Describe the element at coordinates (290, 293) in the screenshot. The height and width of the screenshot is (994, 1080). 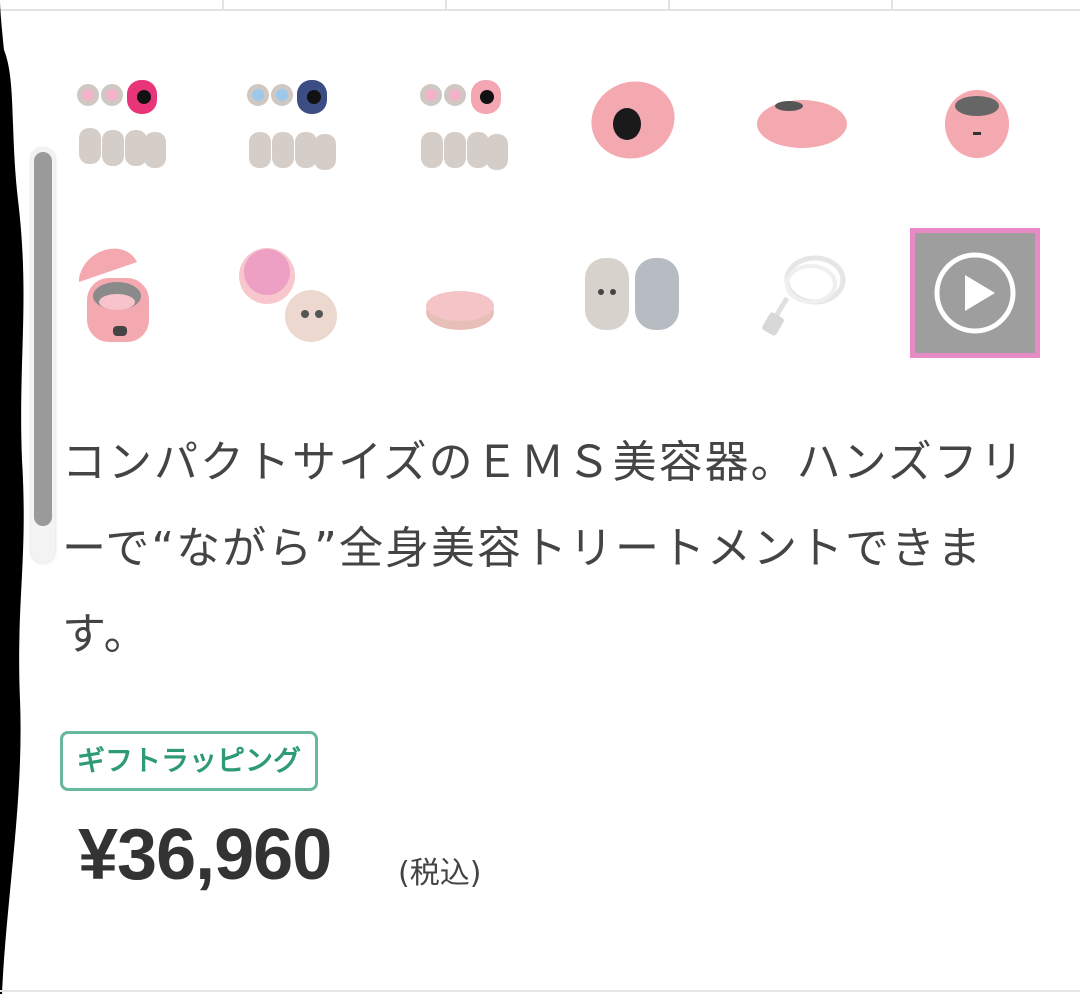
I see `thumbnail-pads-round` at that location.